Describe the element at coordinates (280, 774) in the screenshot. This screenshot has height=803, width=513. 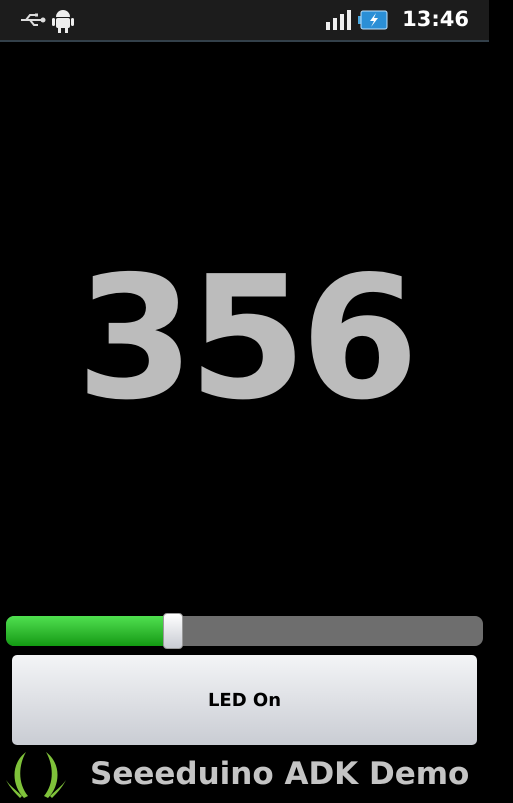
I see `app-title: Seeeduino ADK Demo` at that location.